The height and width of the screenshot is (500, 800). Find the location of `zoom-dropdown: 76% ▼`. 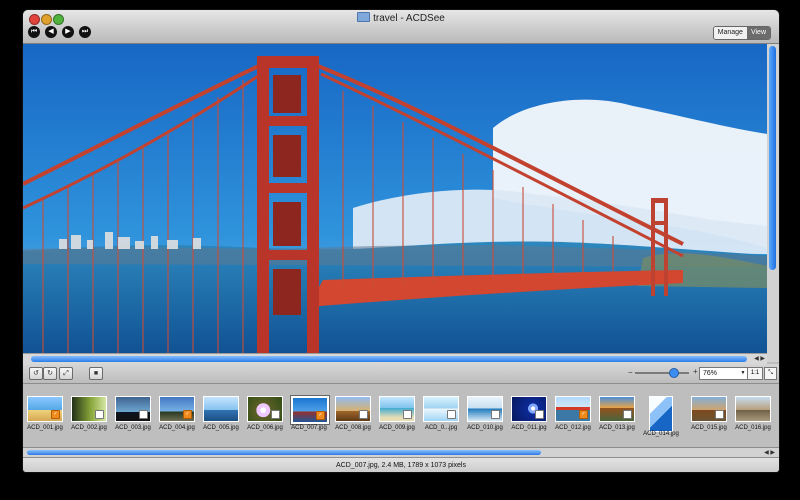

zoom-dropdown: 76% ▼ is located at coordinates (724, 373).